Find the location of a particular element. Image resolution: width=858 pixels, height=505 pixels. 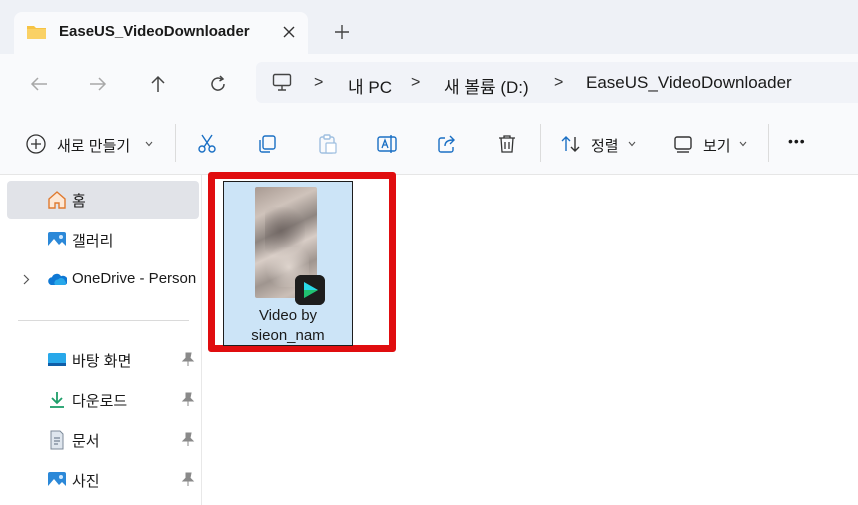

up-arrow-icon is located at coordinates (158, 84).